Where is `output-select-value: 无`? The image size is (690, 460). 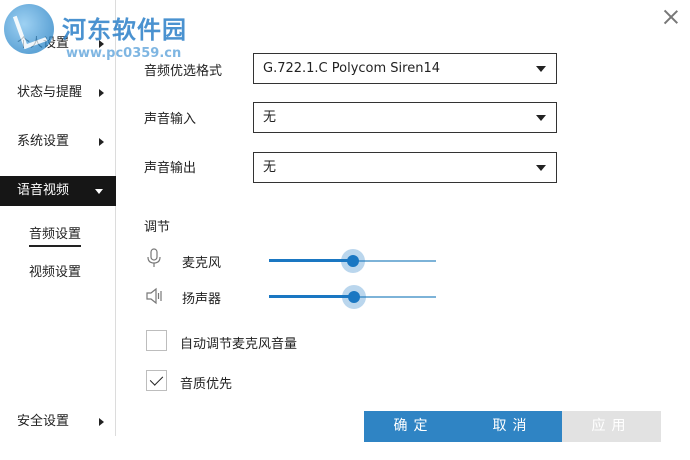
output-select-value: 无 is located at coordinates (270, 167).